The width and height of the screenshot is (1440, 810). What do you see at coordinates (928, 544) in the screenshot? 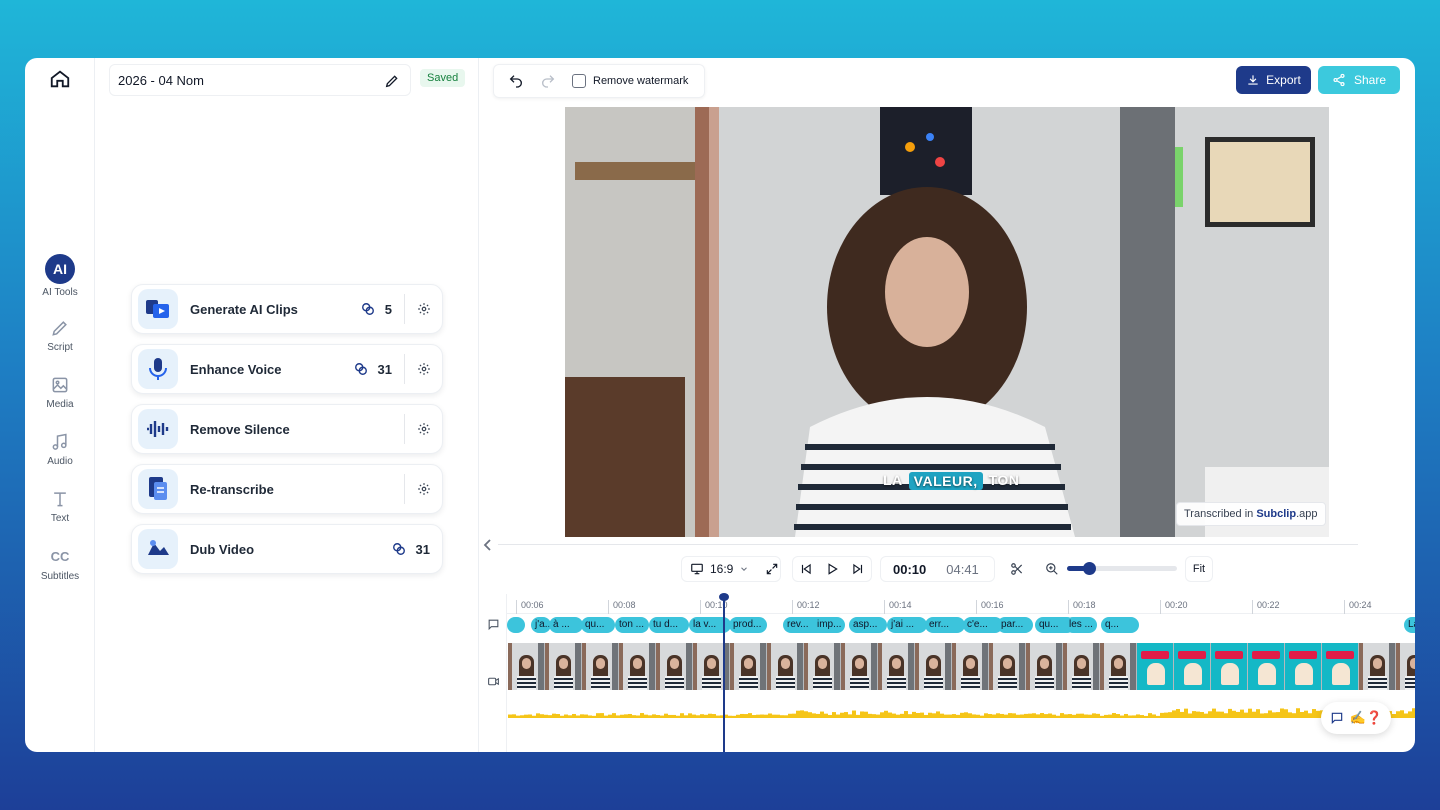
I see `divider` at bounding box center [928, 544].